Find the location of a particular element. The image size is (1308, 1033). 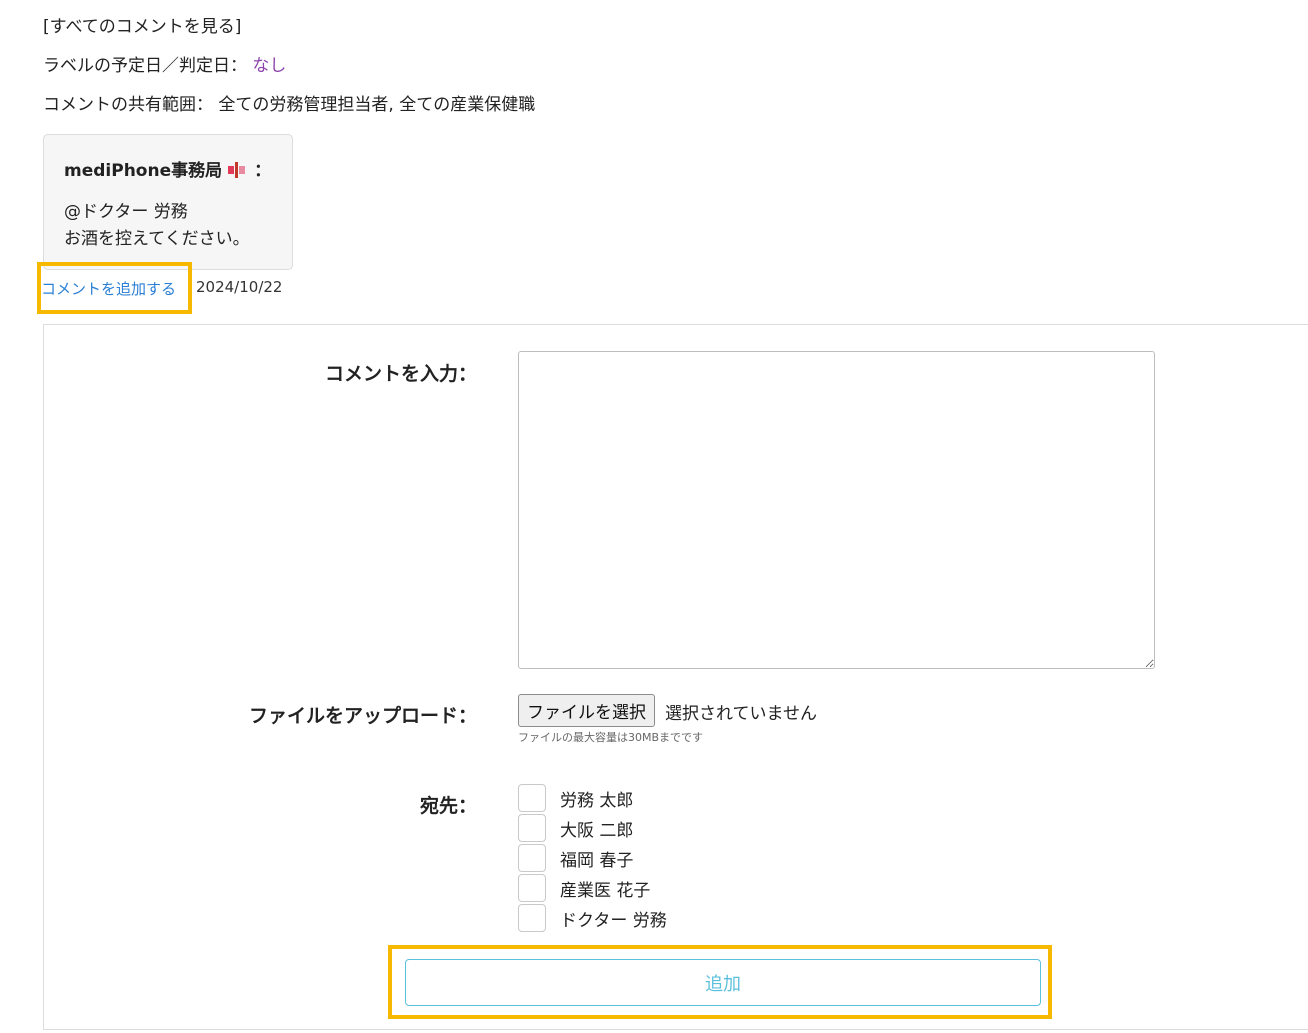

share-scope-row: コメントの共有範囲： 全ての労務管理担当者, 全ての産業保健職 is located at coordinates (289, 102).